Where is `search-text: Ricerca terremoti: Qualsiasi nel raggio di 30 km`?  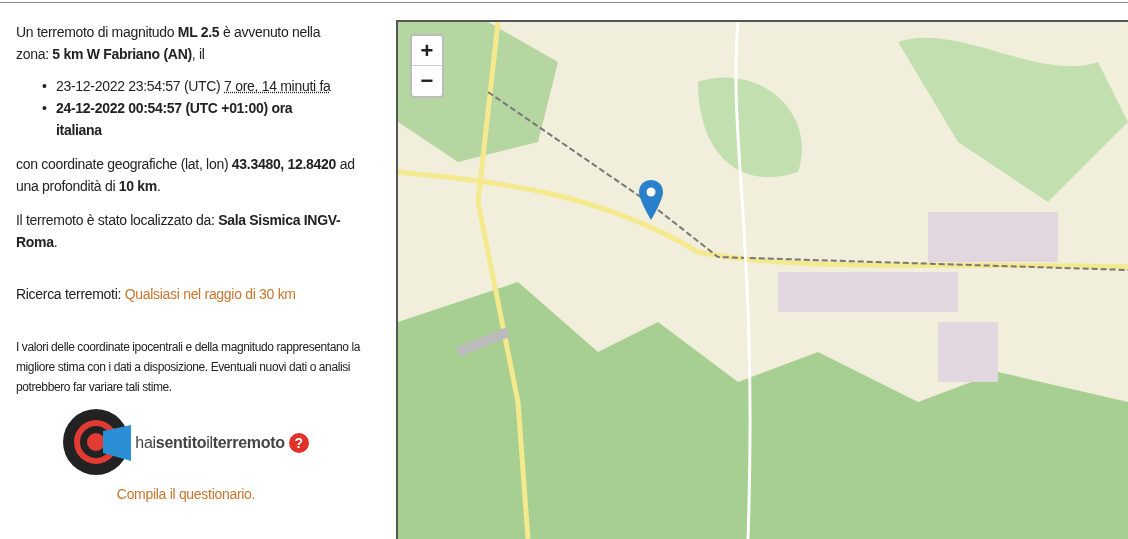 search-text: Ricerca terremoti: Qualsiasi nel raggio di 30 km is located at coordinates (156, 294).